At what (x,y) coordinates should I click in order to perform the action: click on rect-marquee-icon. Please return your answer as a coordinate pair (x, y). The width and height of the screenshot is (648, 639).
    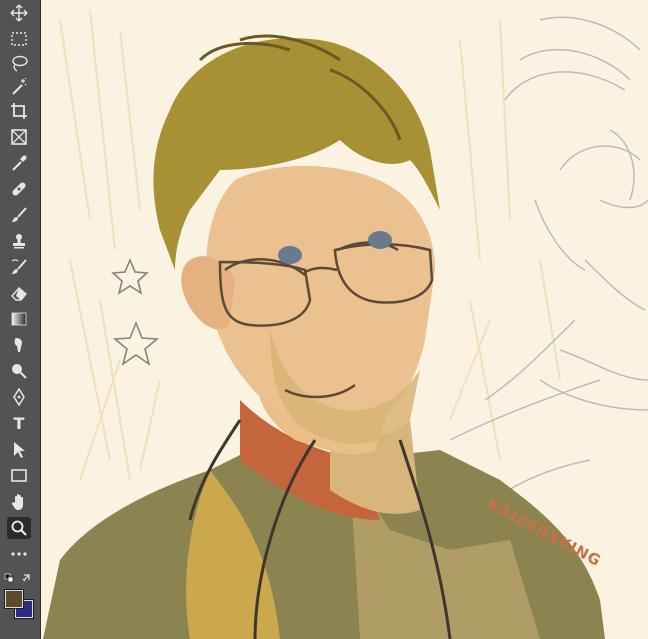
    Looking at the image, I should click on (19, 39).